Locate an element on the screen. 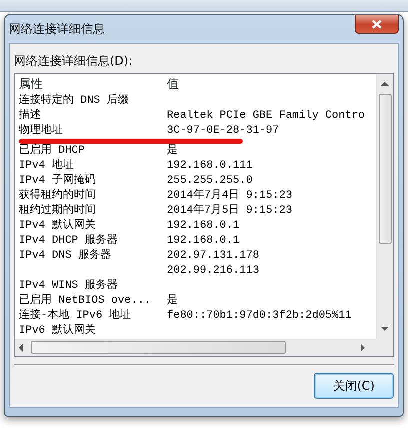 This screenshot has height=439, width=408. close-dialog-button: 关闭(C) is located at coordinates (354, 386).